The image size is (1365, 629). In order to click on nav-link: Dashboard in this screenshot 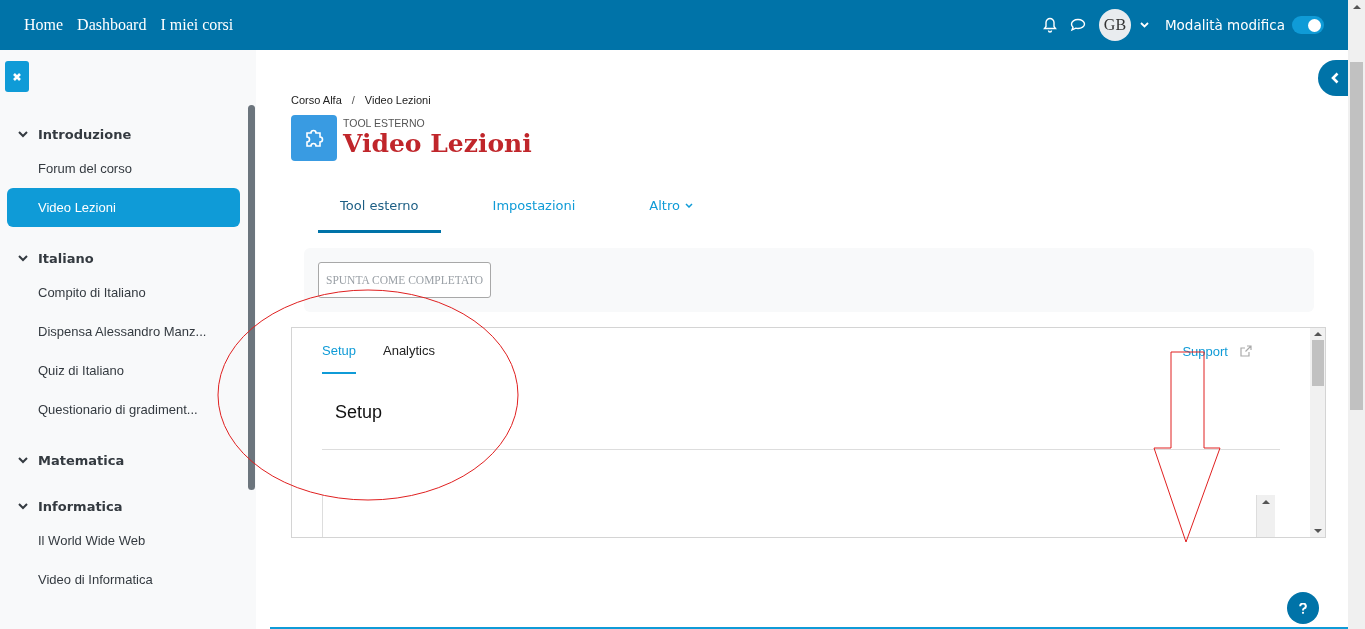, I will do `click(112, 25)`.